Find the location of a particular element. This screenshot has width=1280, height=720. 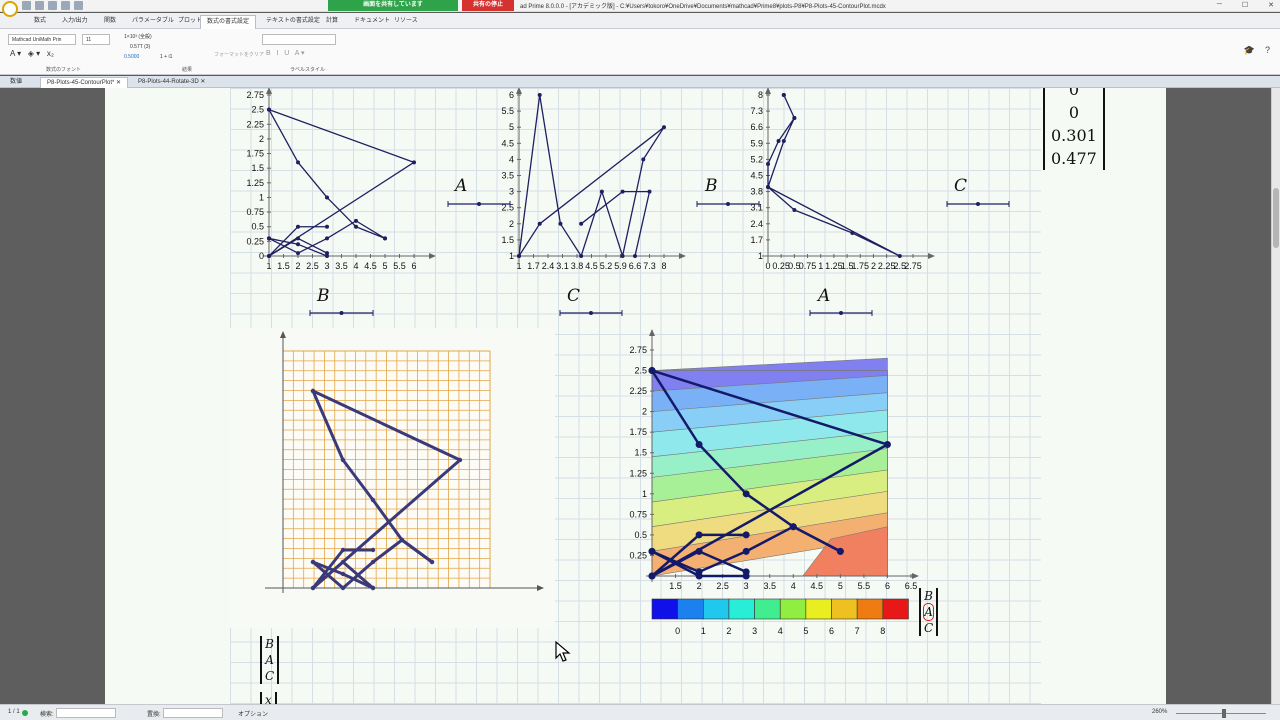

ribbon-tab-7: 計算 is located at coordinates (332, 22).